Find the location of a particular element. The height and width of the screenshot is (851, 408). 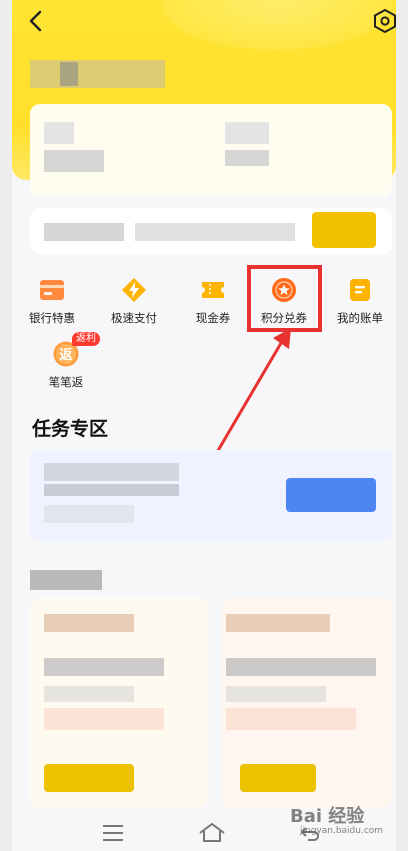

blurred-balance-right-value is located at coordinates (247, 158).